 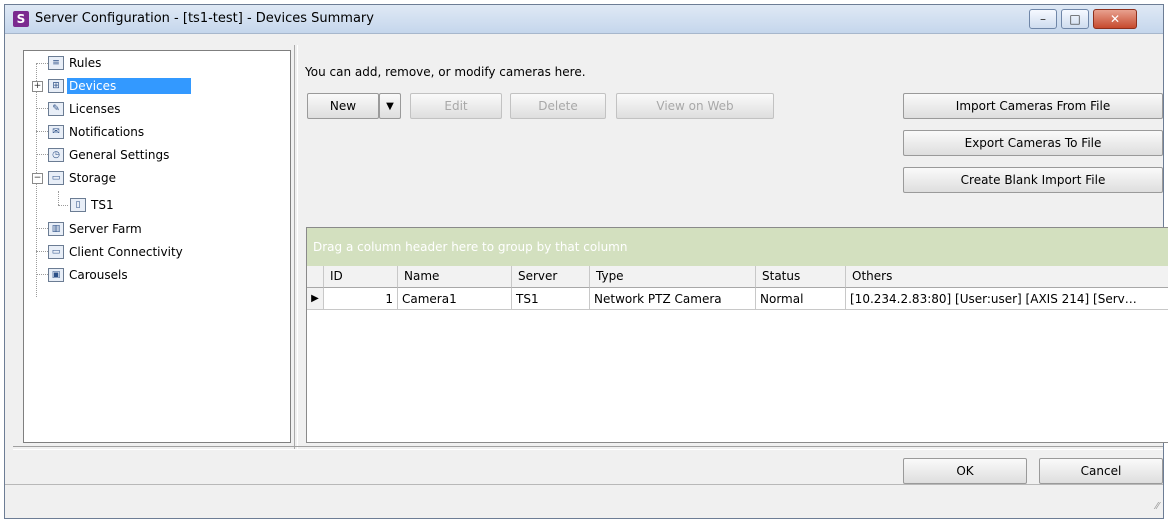 What do you see at coordinates (107, 132) in the screenshot?
I see `tree-item-label: Notifications` at bounding box center [107, 132].